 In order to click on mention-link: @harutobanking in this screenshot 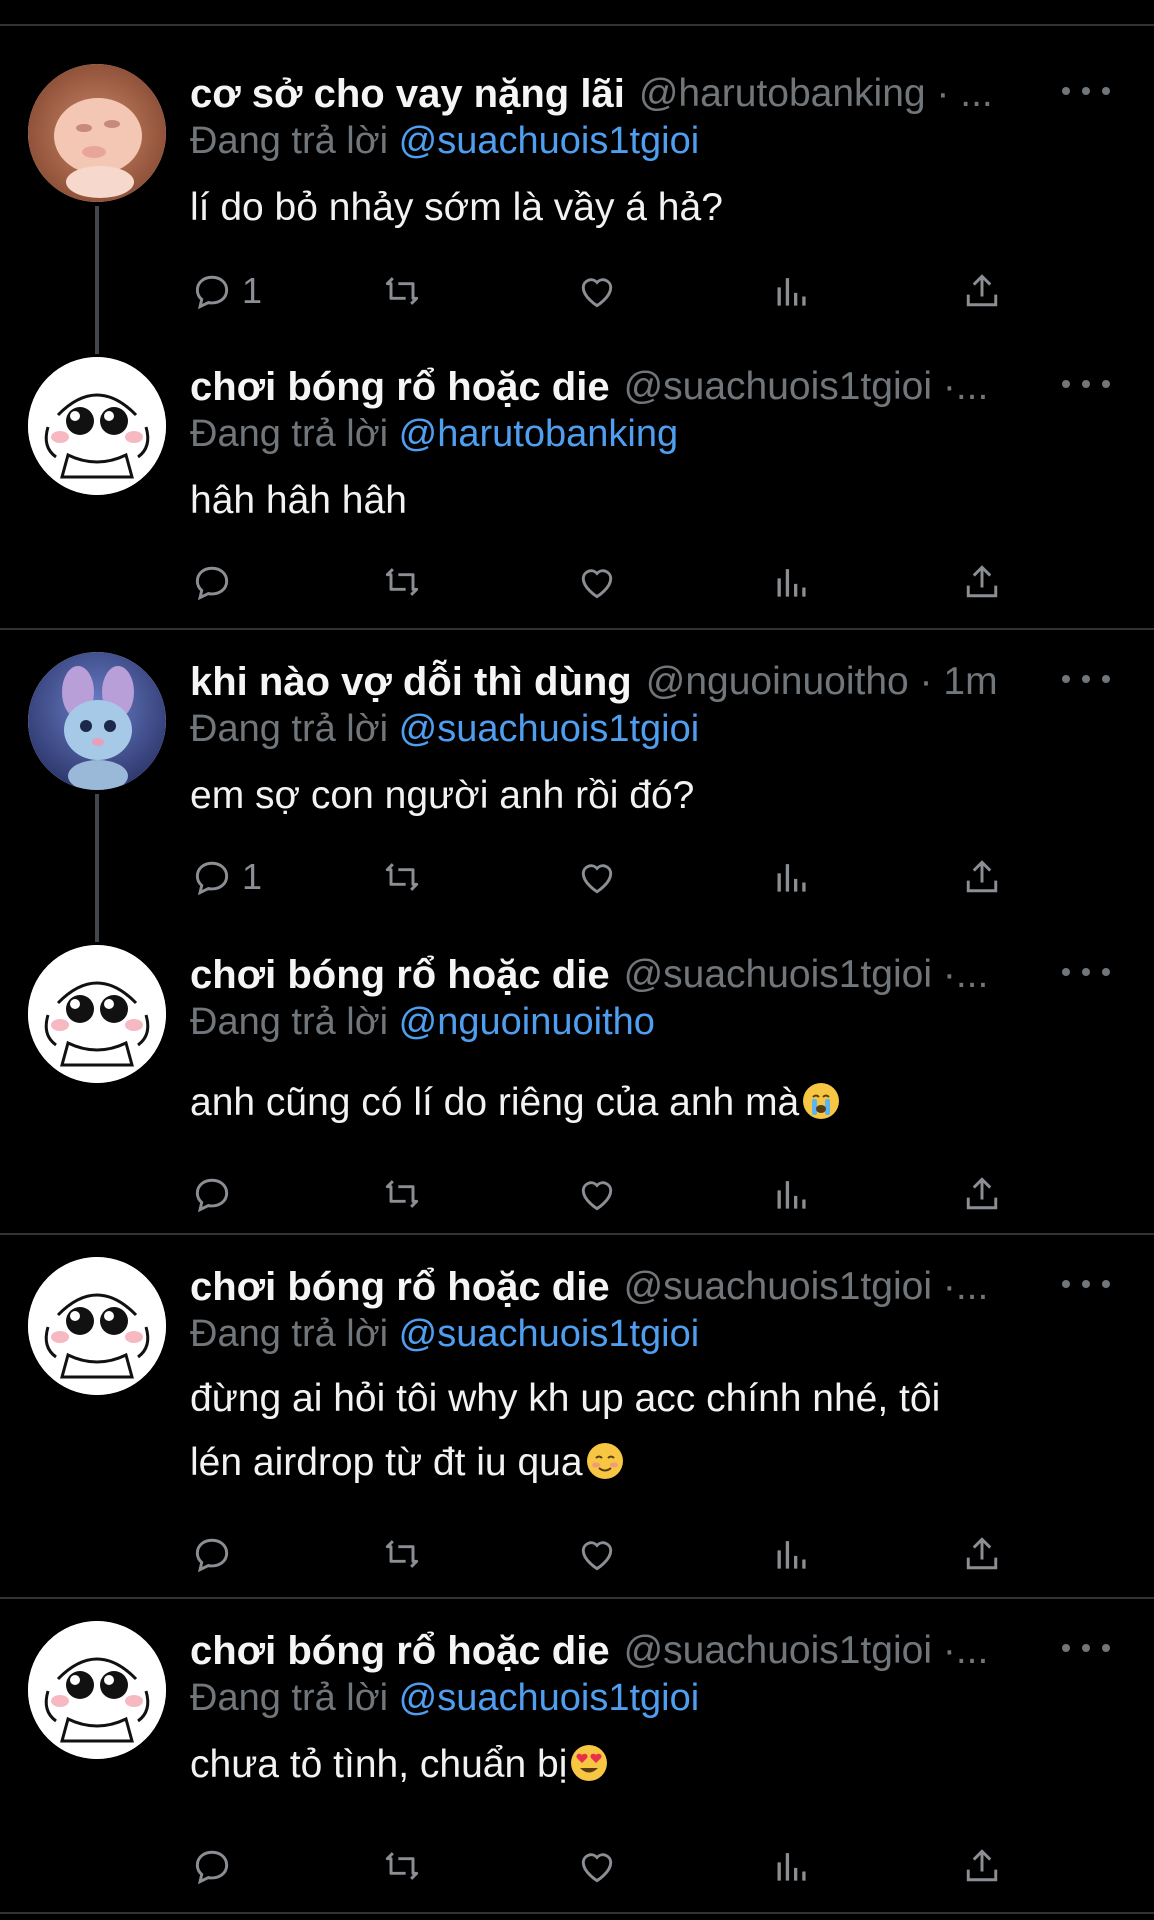, I will do `click(538, 434)`.